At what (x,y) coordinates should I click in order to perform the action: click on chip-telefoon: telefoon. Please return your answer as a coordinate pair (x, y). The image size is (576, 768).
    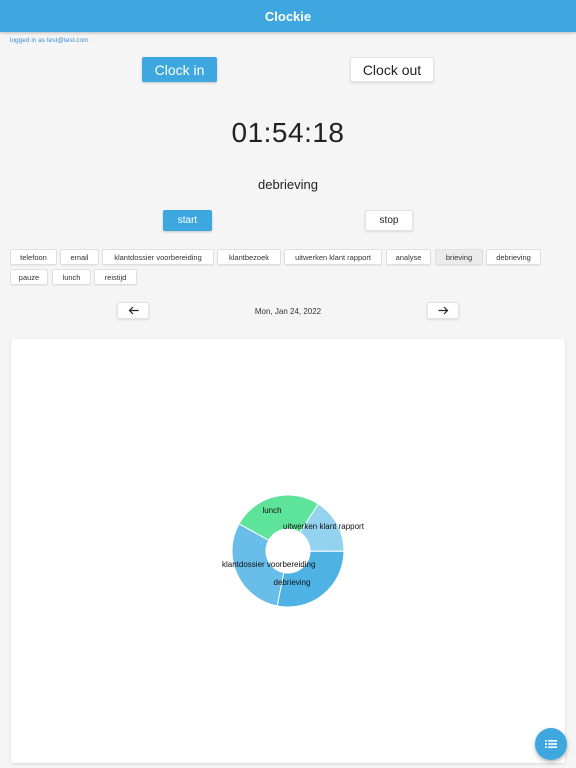
    Looking at the image, I should click on (33, 257).